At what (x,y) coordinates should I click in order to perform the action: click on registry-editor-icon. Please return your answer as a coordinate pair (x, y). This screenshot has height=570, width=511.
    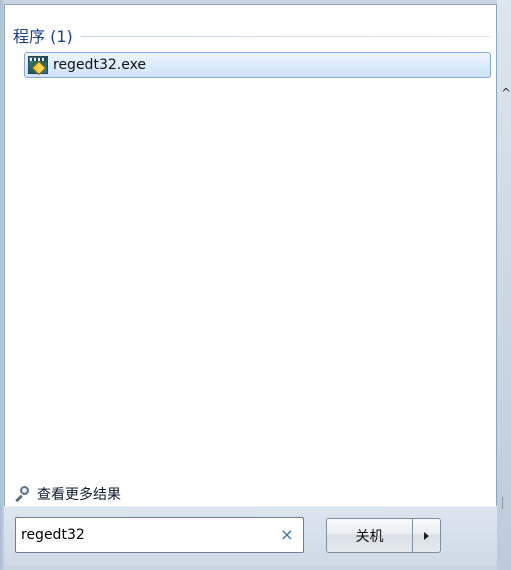
    Looking at the image, I should click on (38, 66).